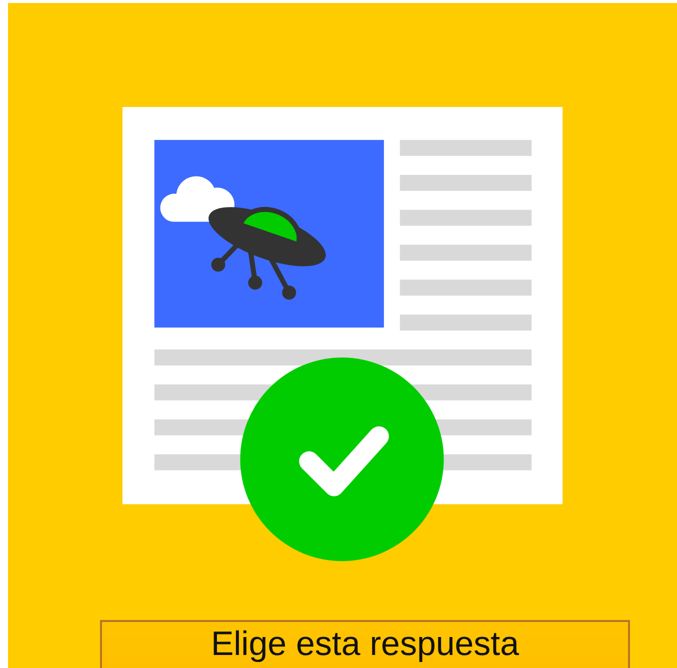 The height and width of the screenshot is (668, 677). Describe the element at coordinates (365, 644) in the screenshot. I see `answer-button: Elige esta respuesta` at that location.